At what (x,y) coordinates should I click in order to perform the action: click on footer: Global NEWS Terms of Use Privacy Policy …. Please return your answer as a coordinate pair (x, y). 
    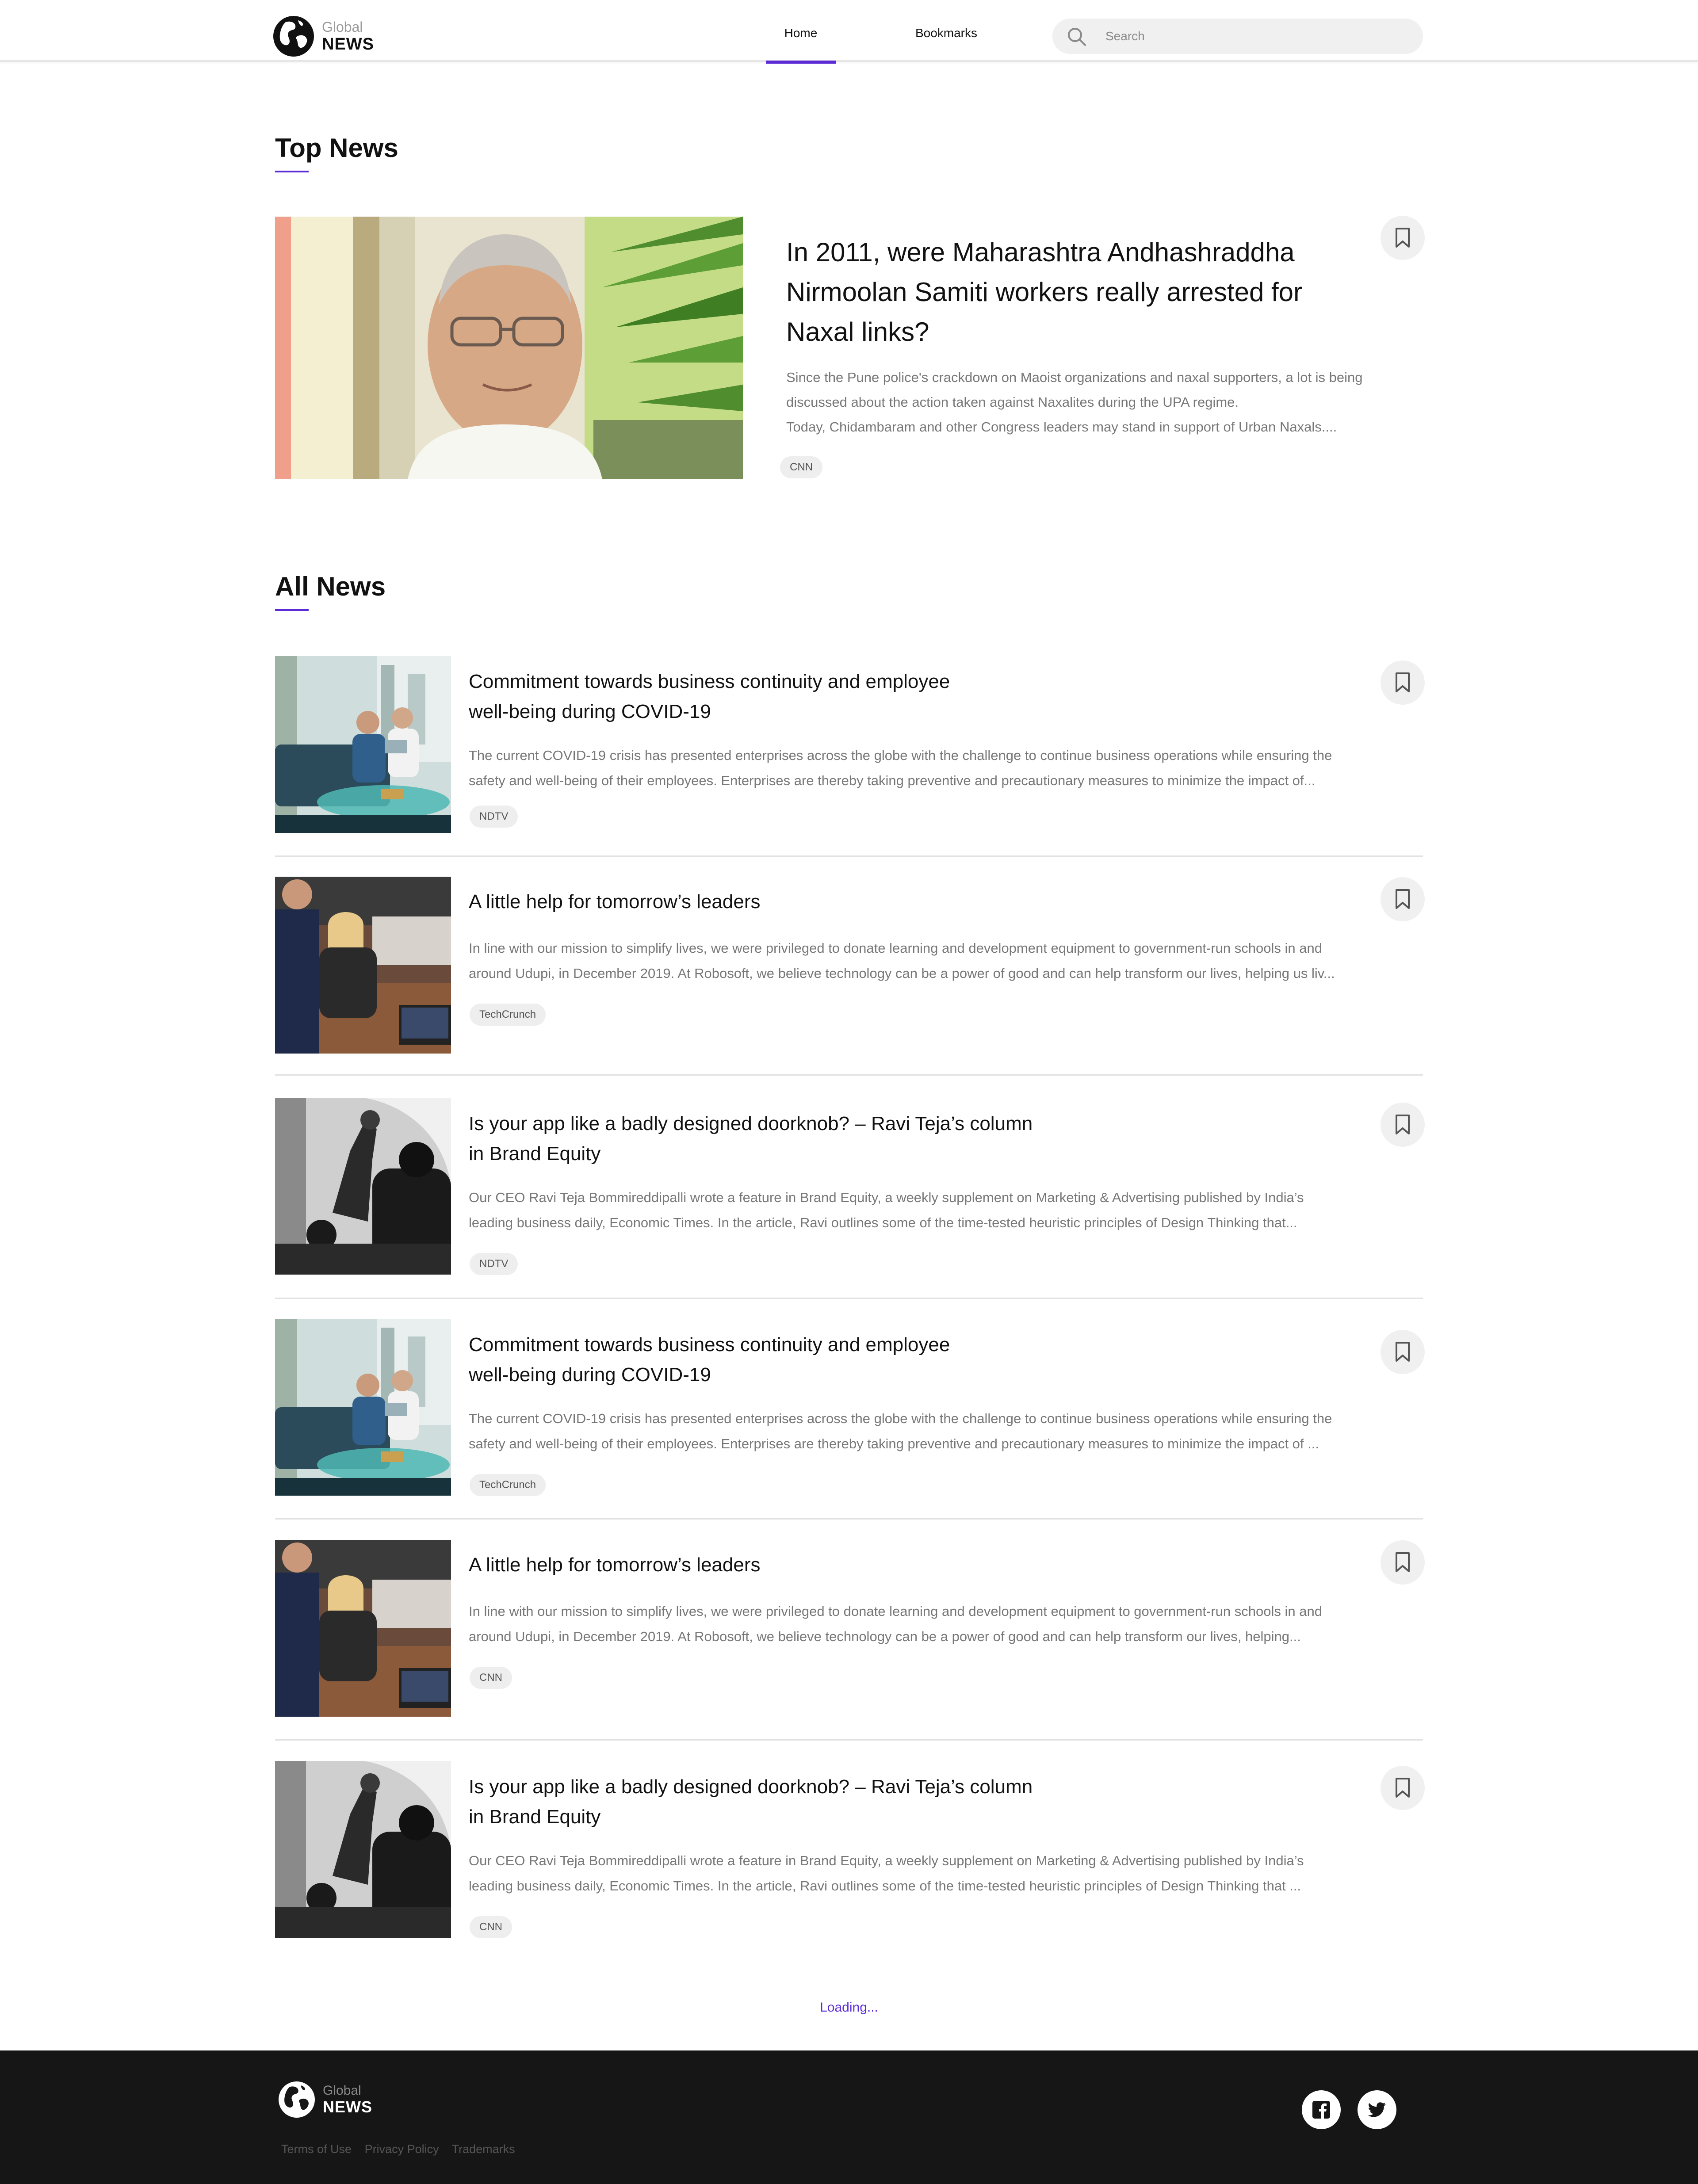
    Looking at the image, I should click on (849, 2117).